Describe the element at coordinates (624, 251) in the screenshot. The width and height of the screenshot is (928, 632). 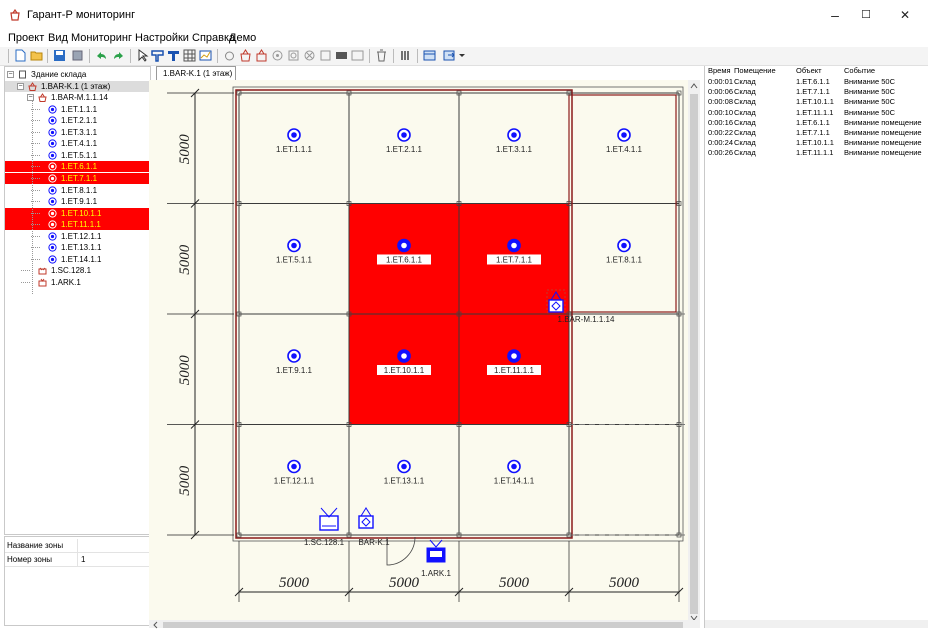
I see `heat-sensor: 1.ET.8.1.1` at that location.